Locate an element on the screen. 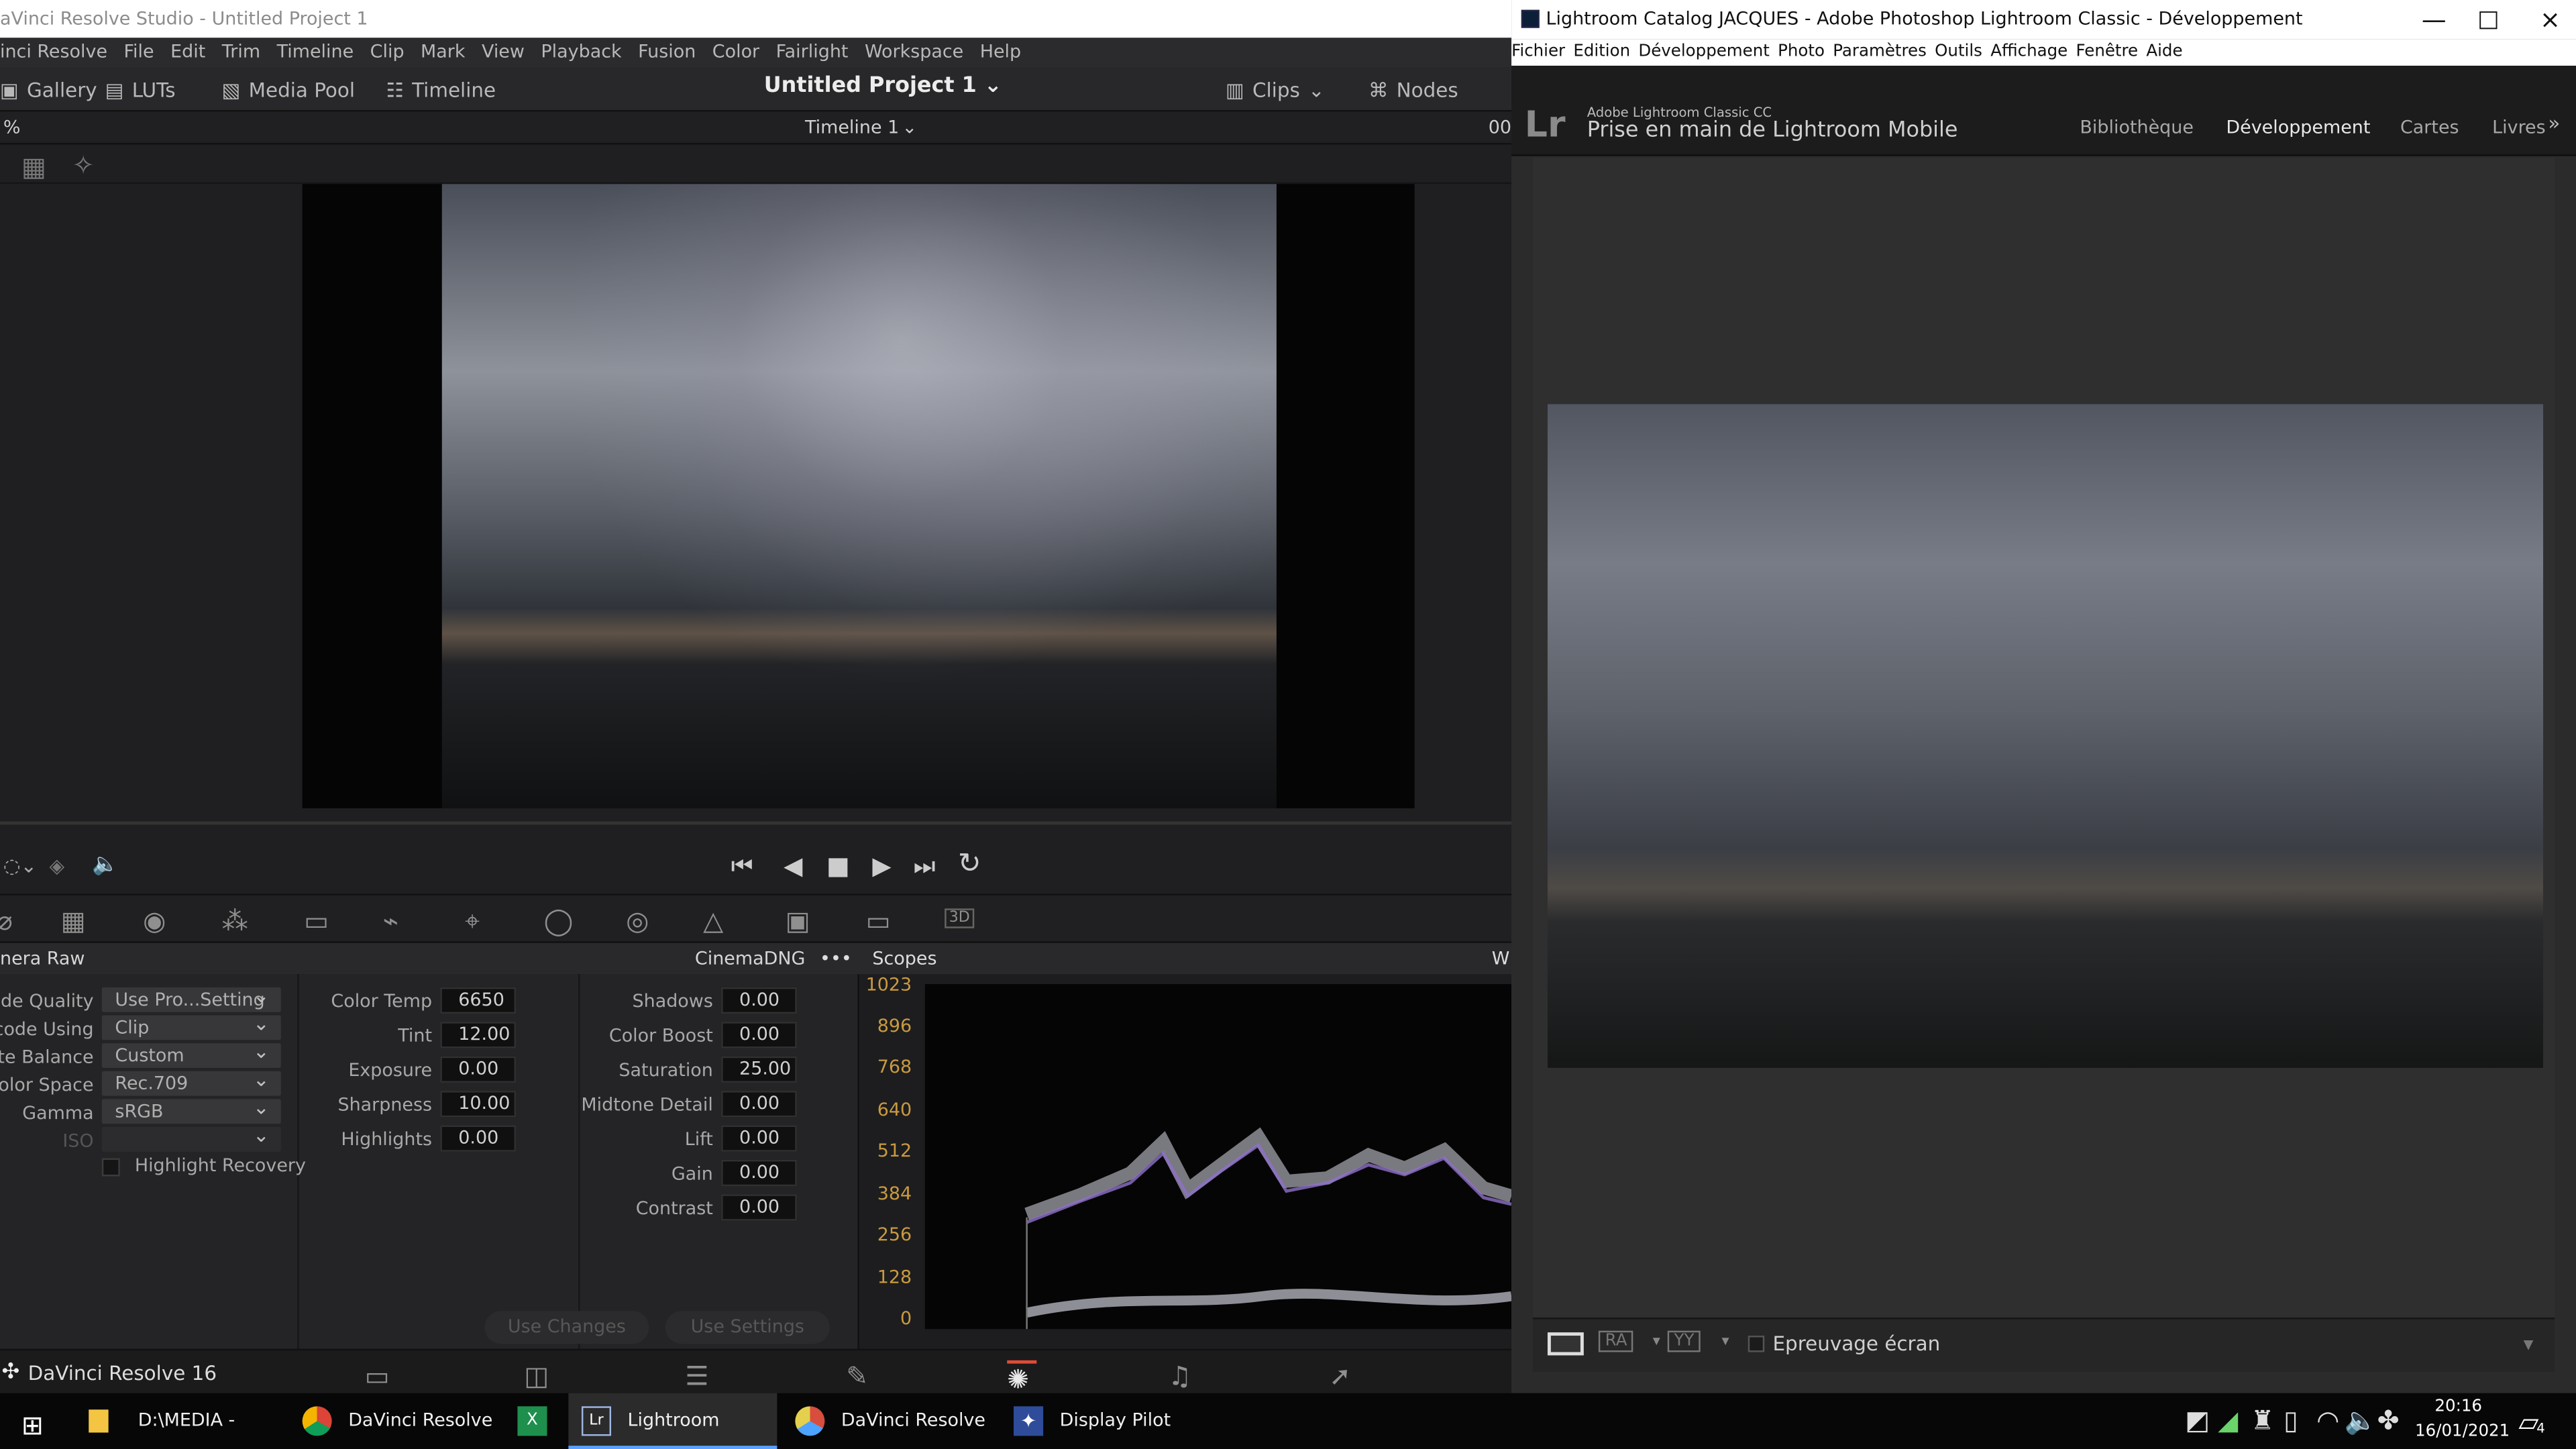  decode-quality-select: Use Pro...Setting is located at coordinates (191, 998).